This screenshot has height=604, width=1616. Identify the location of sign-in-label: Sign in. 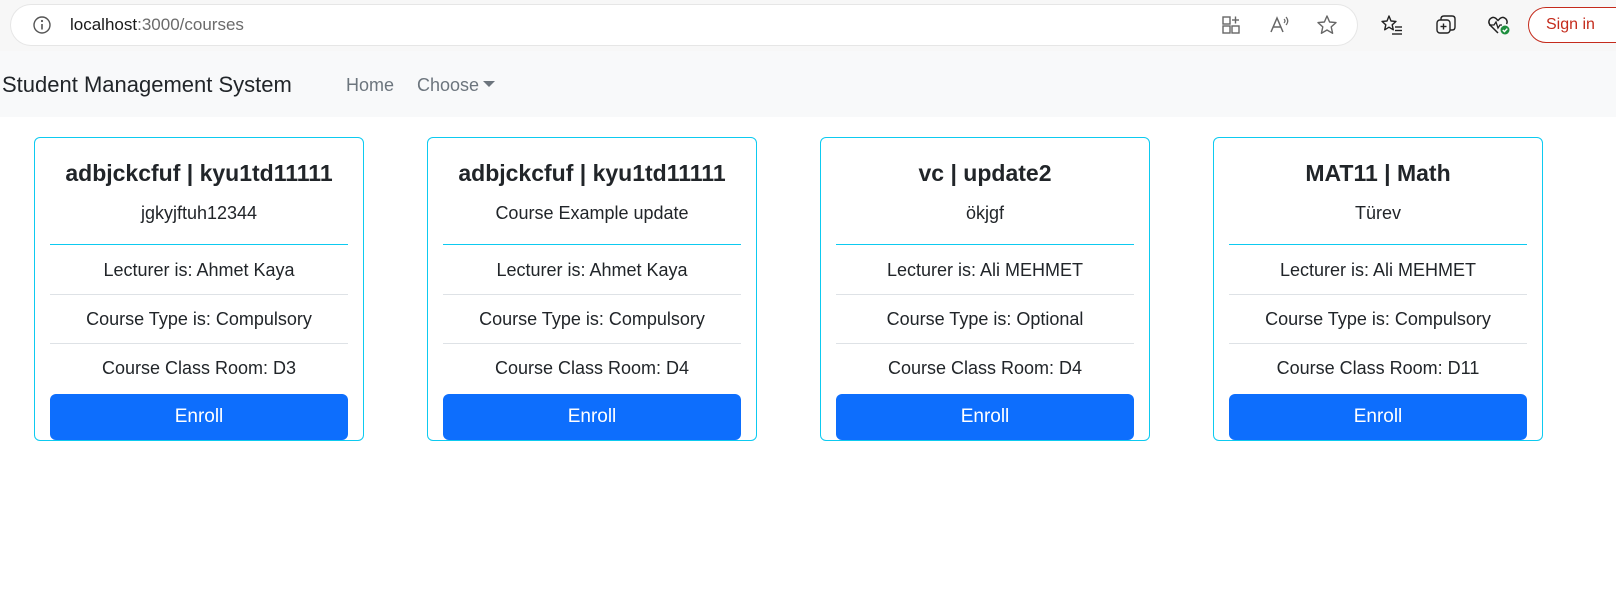
(1570, 24).